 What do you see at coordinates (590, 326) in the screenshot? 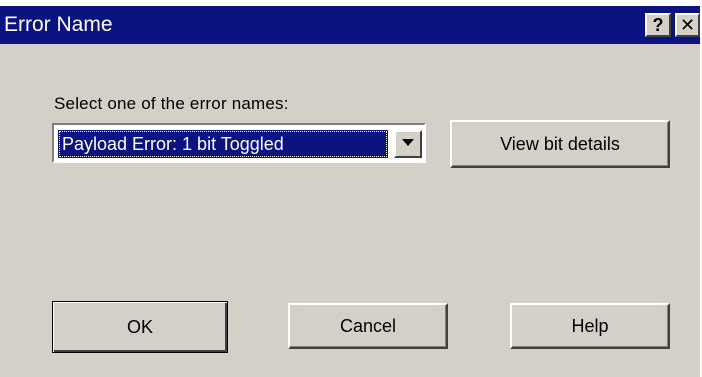
I see `help-button: Help` at bounding box center [590, 326].